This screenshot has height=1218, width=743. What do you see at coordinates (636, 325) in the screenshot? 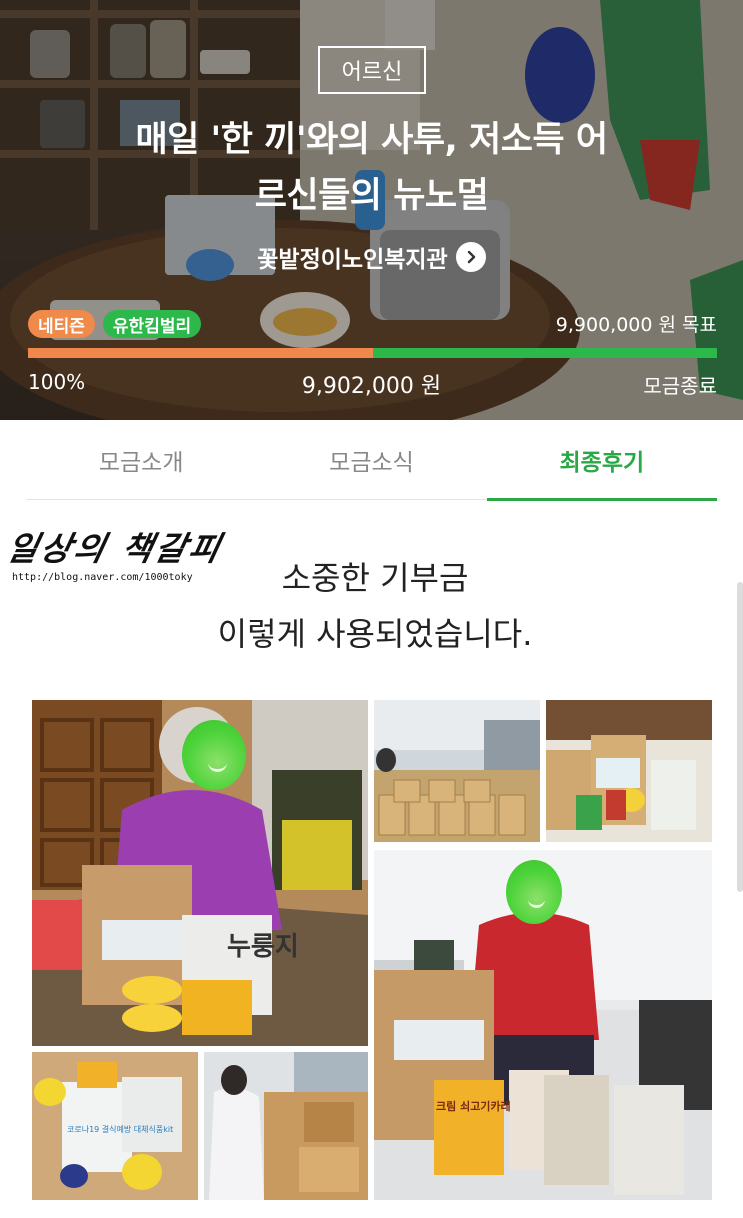
I see `goal-amount: 9,900,000 원 목표` at bounding box center [636, 325].